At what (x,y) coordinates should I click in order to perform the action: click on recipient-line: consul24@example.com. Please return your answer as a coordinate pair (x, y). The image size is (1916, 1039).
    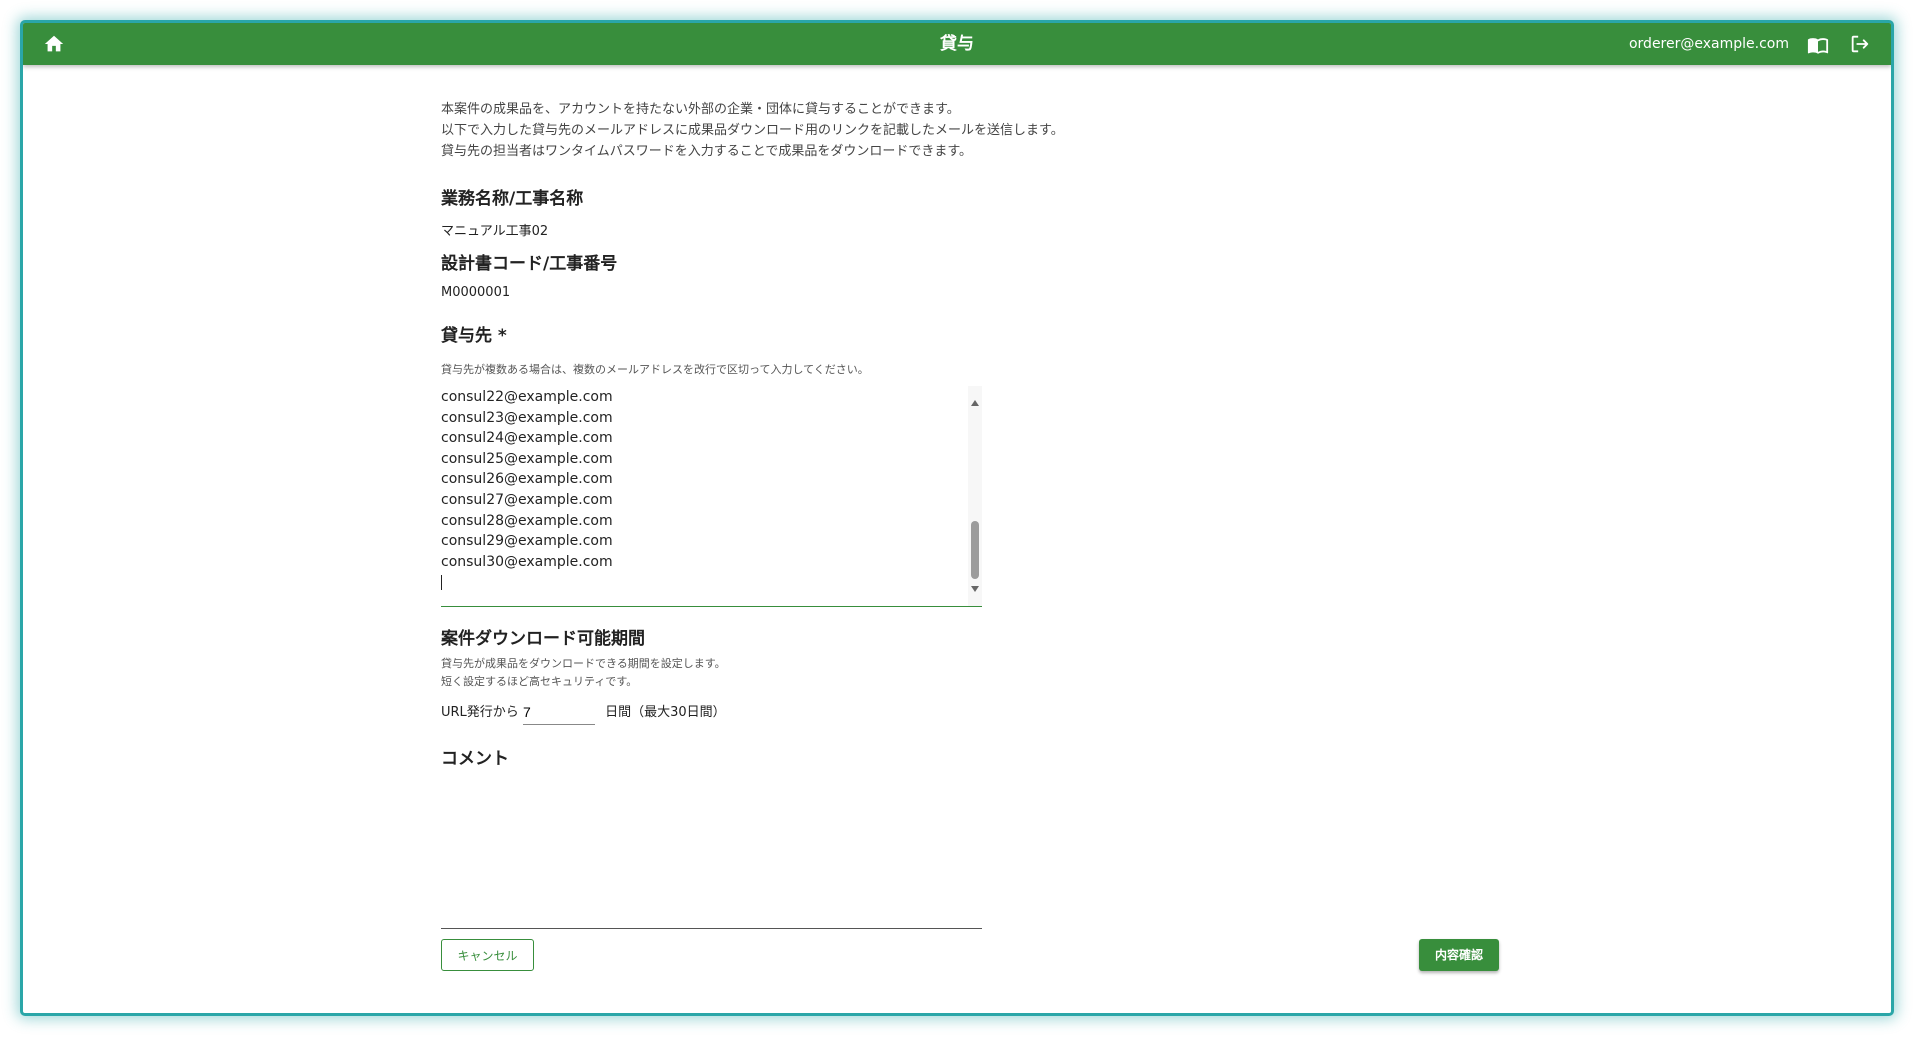
    Looking at the image, I should click on (527, 438).